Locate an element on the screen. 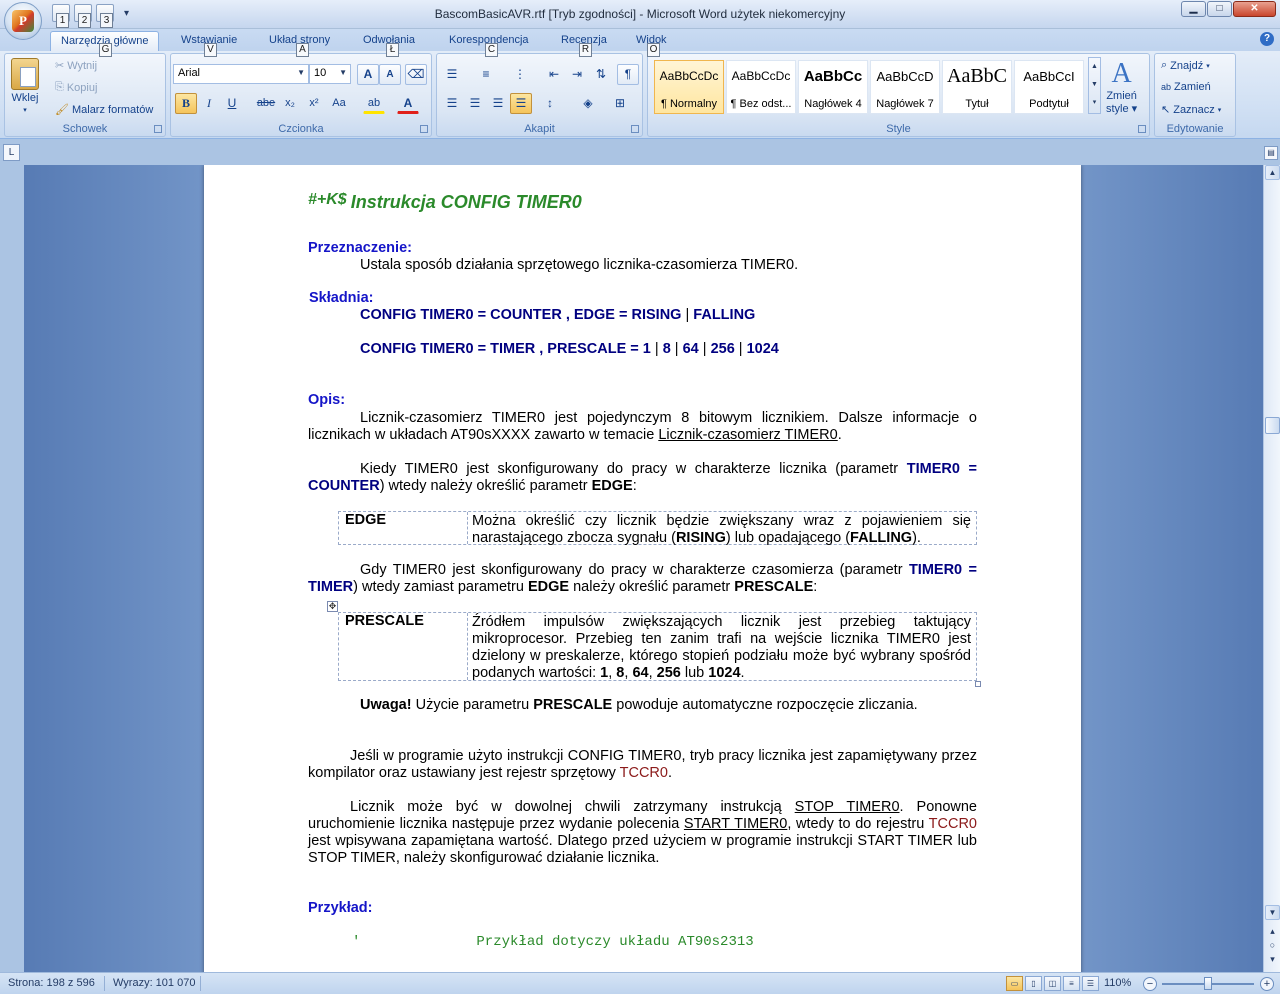 This screenshot has height=994, width=1280. font-size-value: 10 is located at coordinates (320, 73).